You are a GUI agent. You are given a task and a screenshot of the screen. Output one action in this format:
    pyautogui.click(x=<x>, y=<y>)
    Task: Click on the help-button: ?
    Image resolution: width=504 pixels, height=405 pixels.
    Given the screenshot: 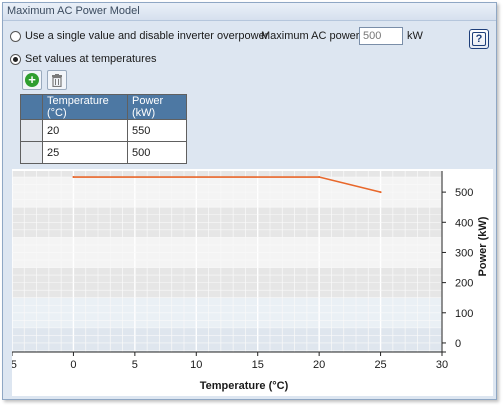 What is the action you would take?
    pyautogui.click(x=479, y=39)
    